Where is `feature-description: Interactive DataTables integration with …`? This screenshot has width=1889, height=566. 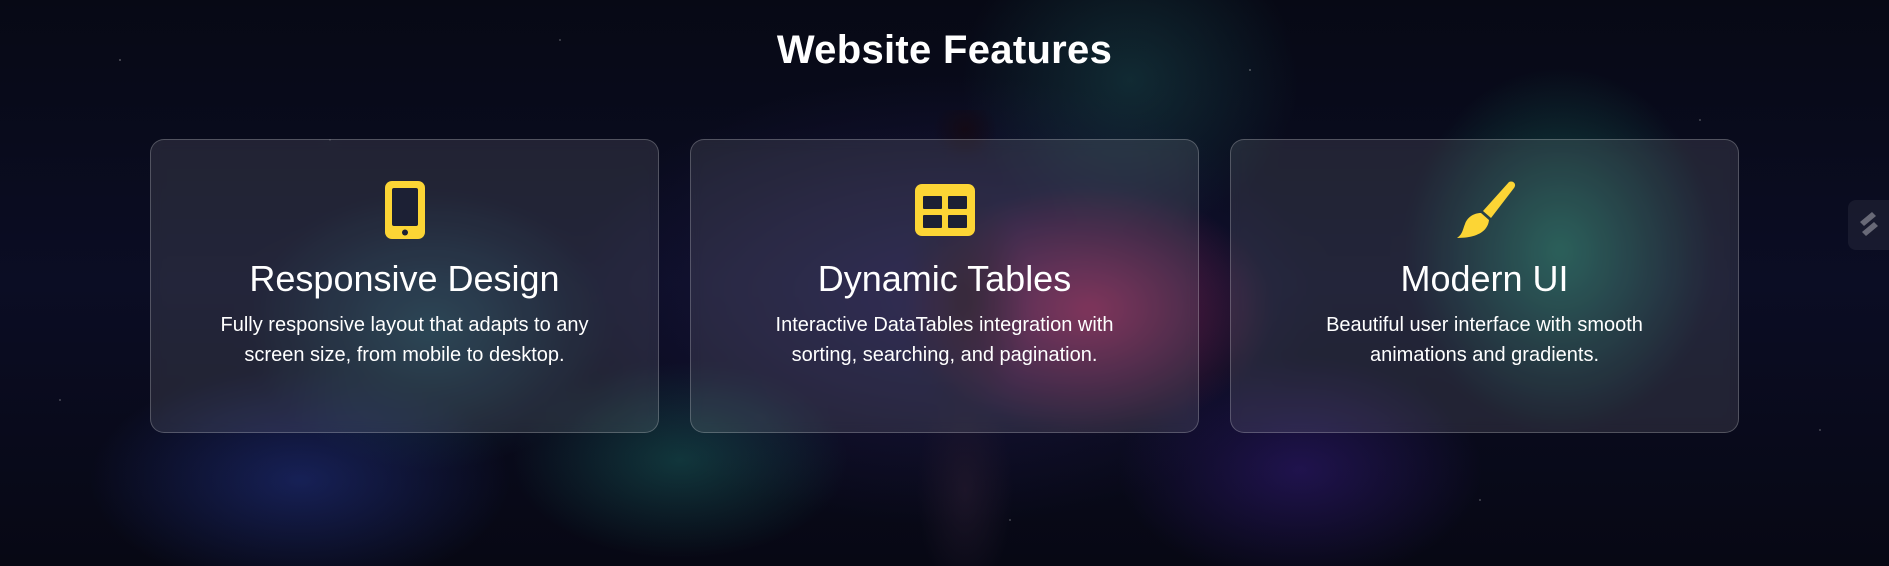
feature-description: Interactive DataTables integration with … is located at coordinates (945, 340).